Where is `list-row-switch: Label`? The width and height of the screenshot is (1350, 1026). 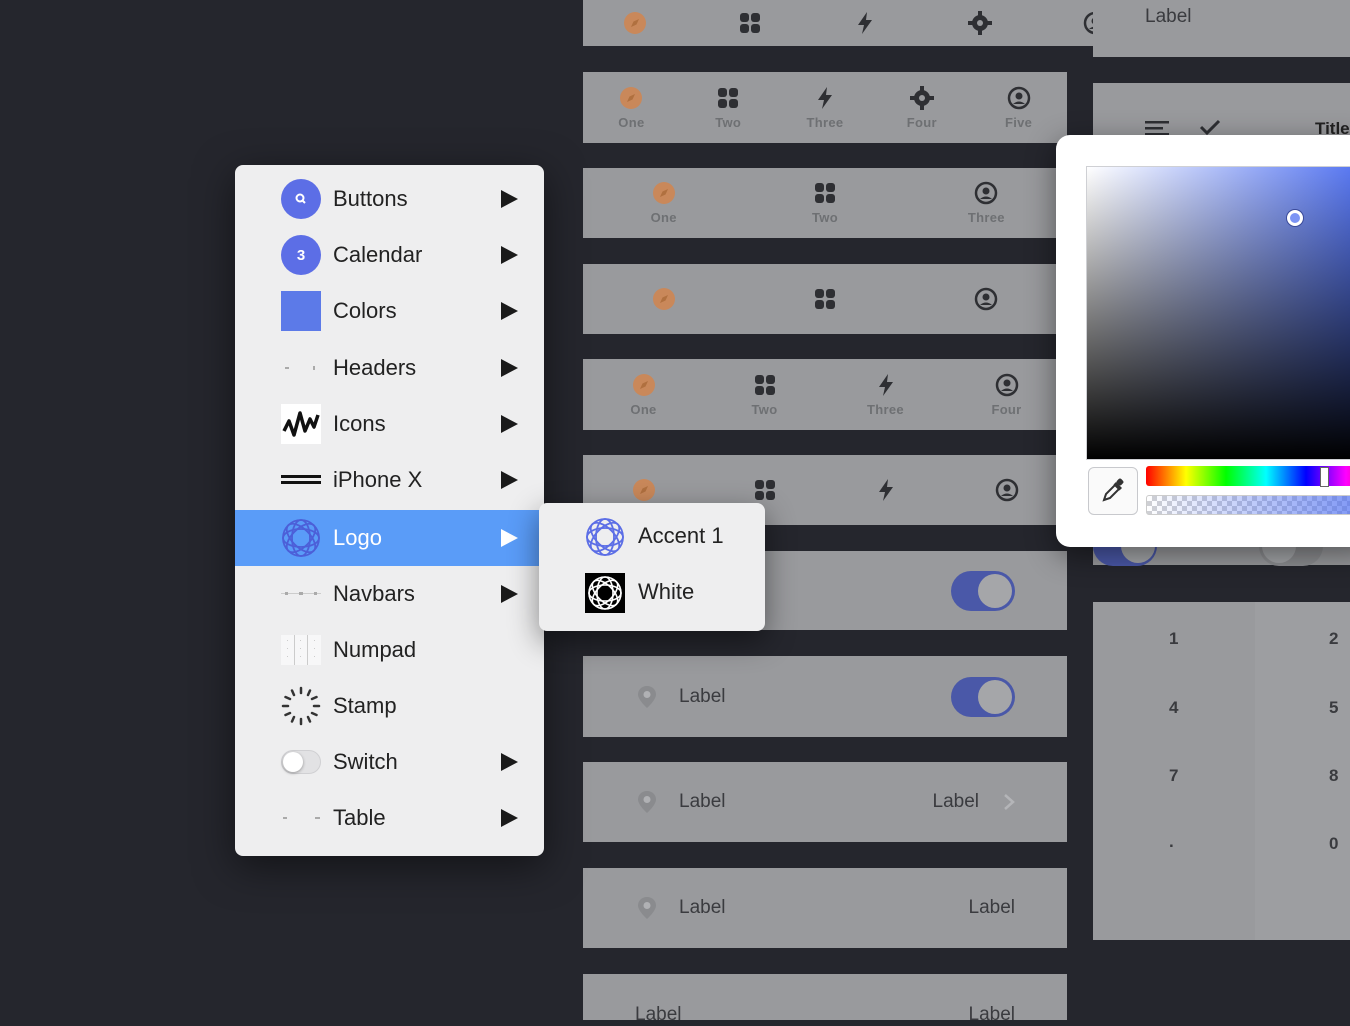 list-row-switch: Label is located at coordinates (825, 696).